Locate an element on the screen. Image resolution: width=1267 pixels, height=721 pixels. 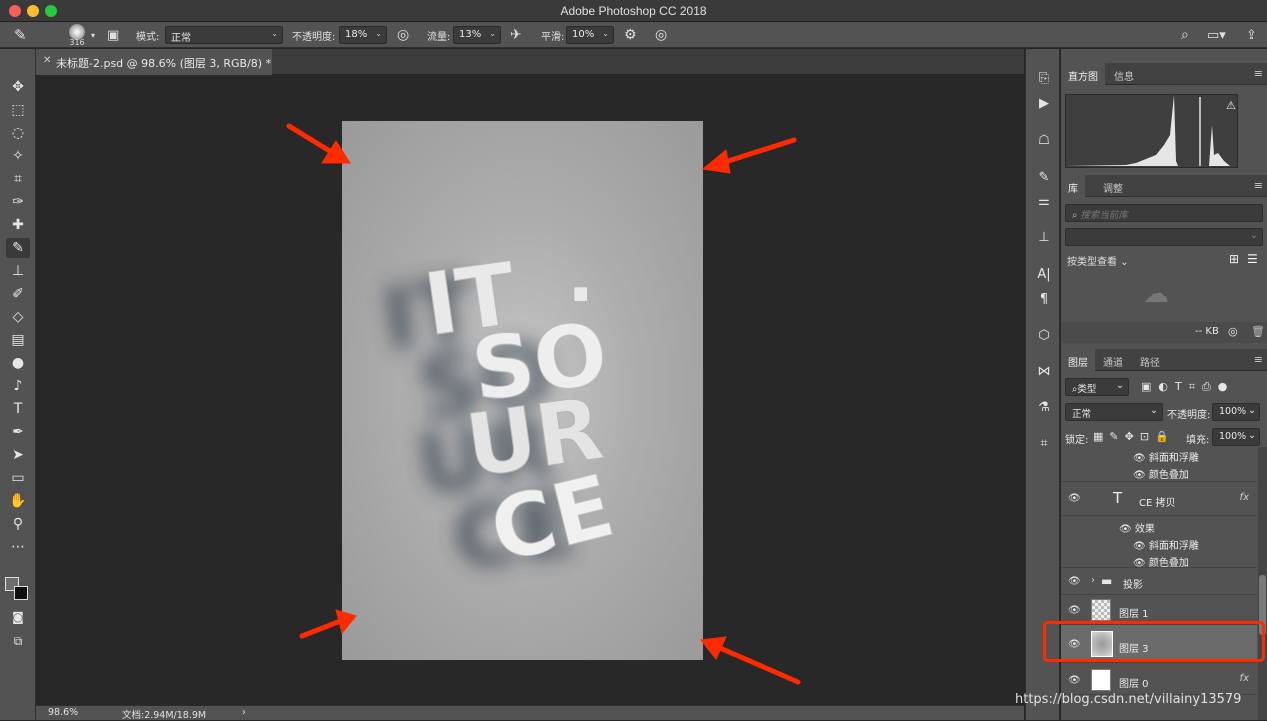
history-panel-icon: ⎘ is located at coordinates (1044, 80).